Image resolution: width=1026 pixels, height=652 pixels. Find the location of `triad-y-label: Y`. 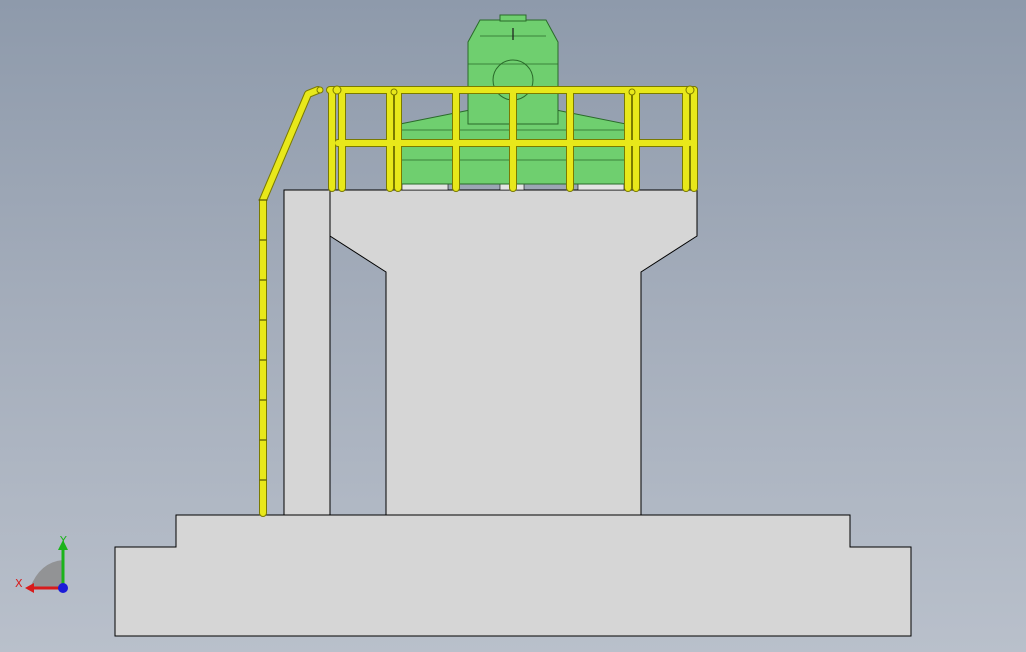

triad-y-label: Y is located at coordinates (63, 540).